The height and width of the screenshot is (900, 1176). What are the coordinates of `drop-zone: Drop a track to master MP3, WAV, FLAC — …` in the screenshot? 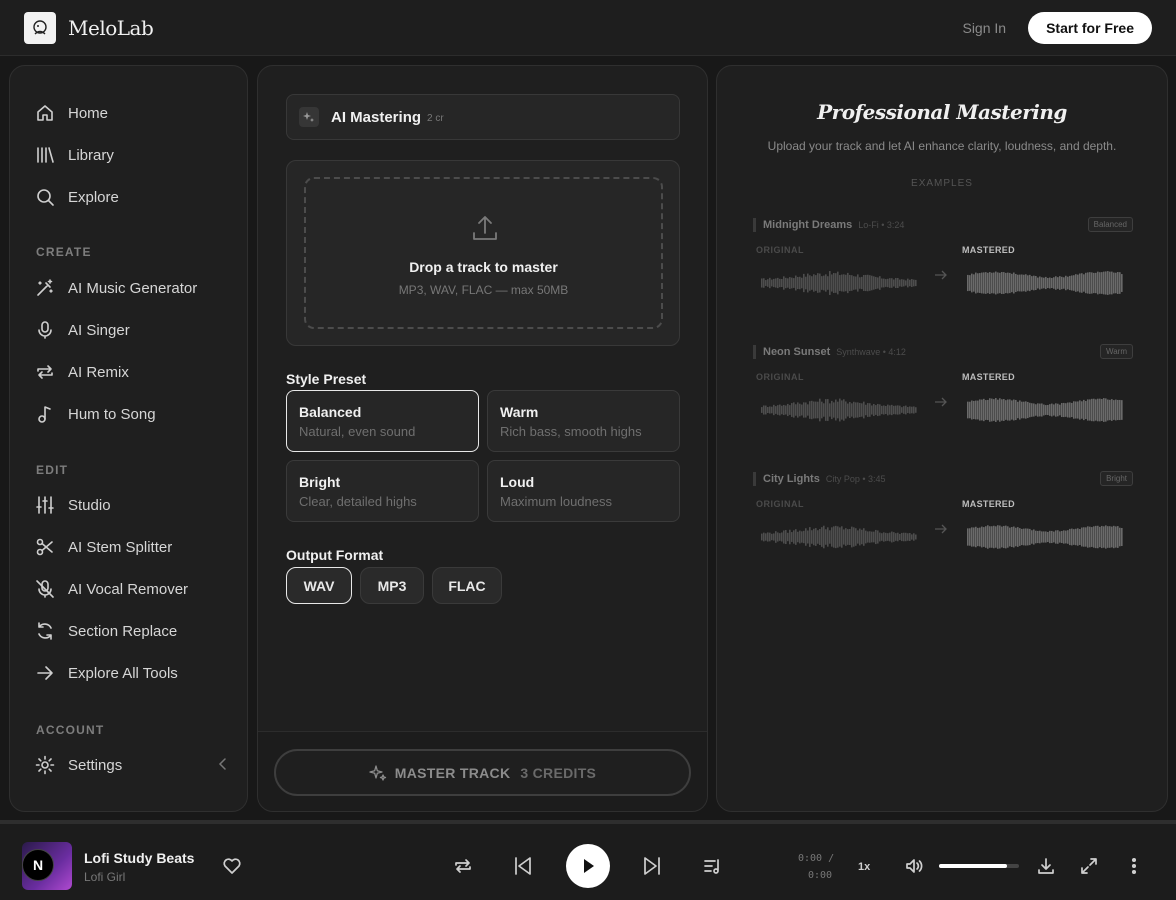 It's located at (483, 253).